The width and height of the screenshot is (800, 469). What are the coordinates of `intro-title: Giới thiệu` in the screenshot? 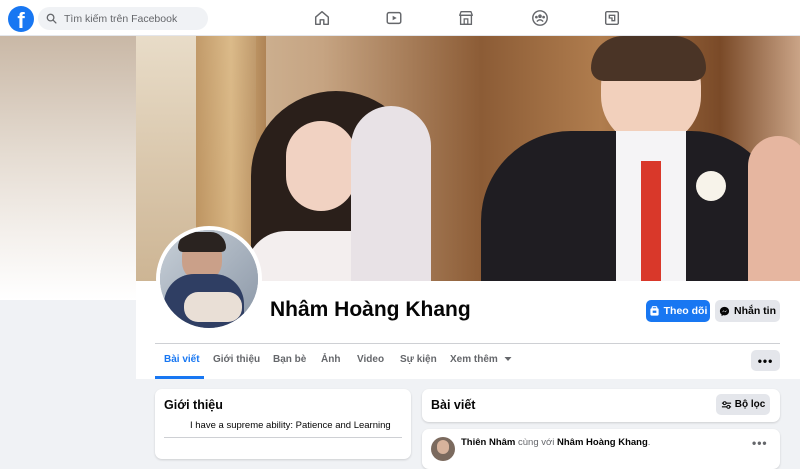 It's located at (193, 405).